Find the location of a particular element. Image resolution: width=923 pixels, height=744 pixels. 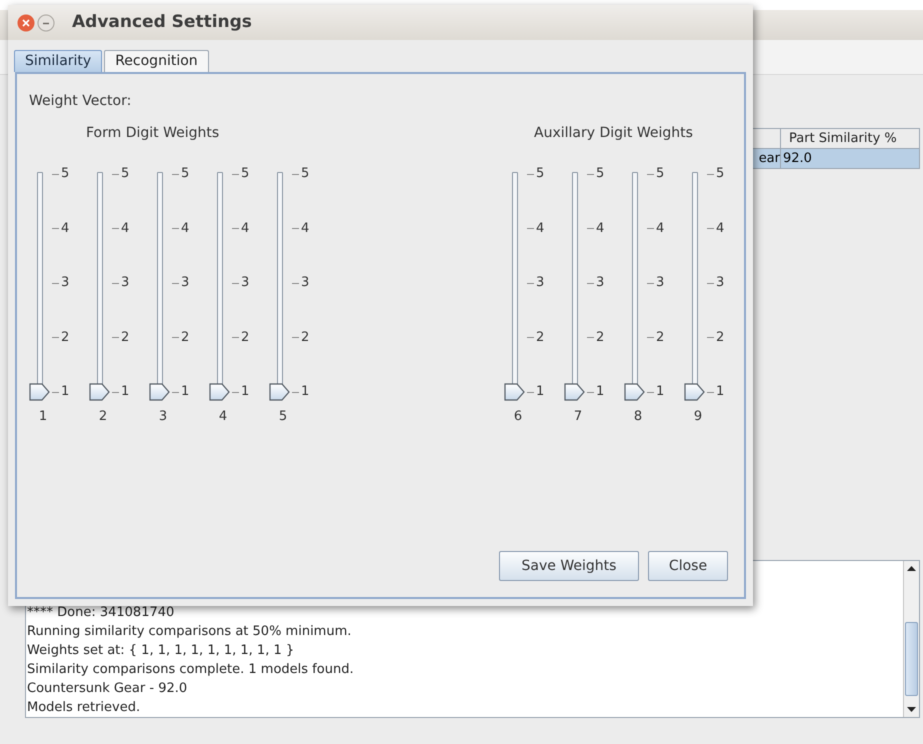

dialog-button: Save Weights is located at coordinates (569, 566).